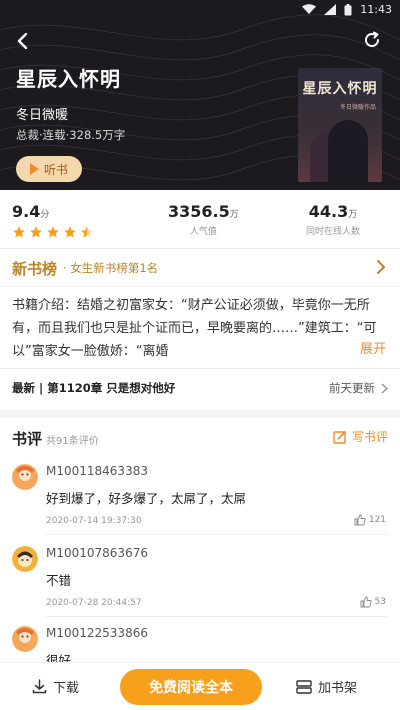  Describe the element at coordinates (348, 9) in the screenshot. I see `battery-icon` at that location.